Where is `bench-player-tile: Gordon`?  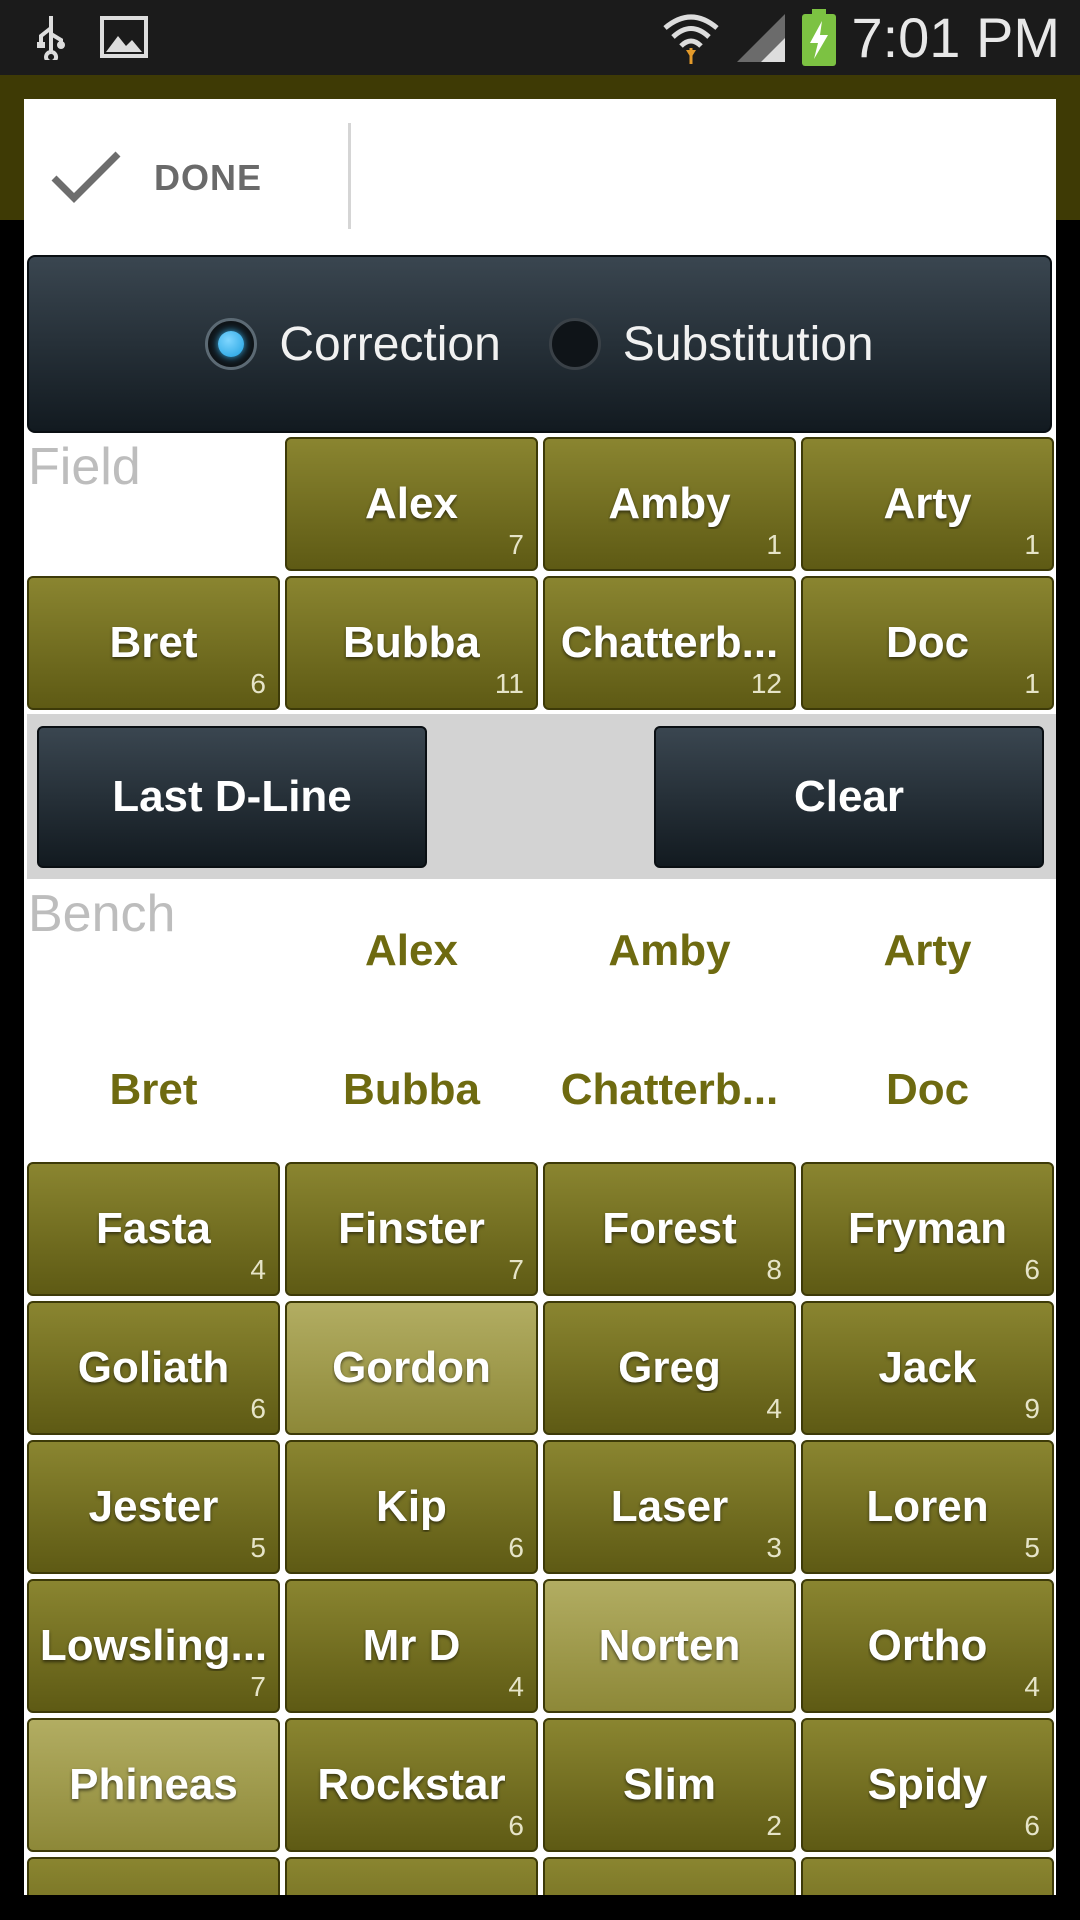 bench-player-tile: Gordon is located at coordinates (411, 1368).